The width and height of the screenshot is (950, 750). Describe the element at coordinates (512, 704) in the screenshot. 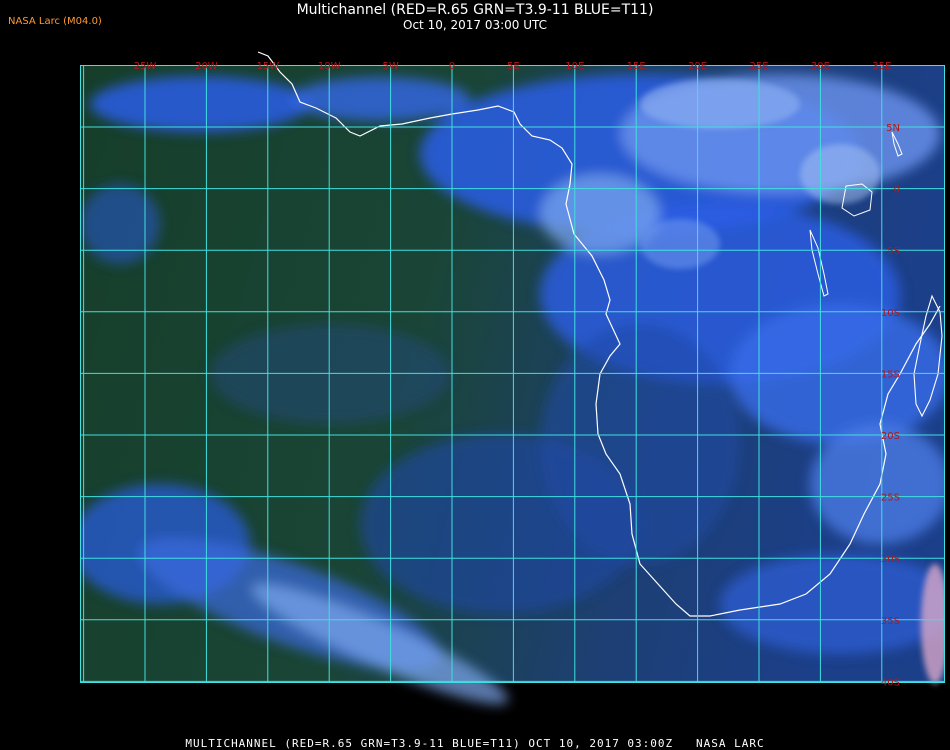

I see `map-bottom-band` at that location.